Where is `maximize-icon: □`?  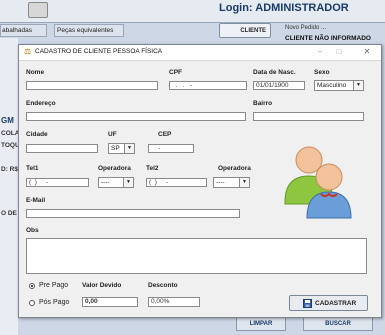 maximize-icon: □ is located at coordinates (339, 52).